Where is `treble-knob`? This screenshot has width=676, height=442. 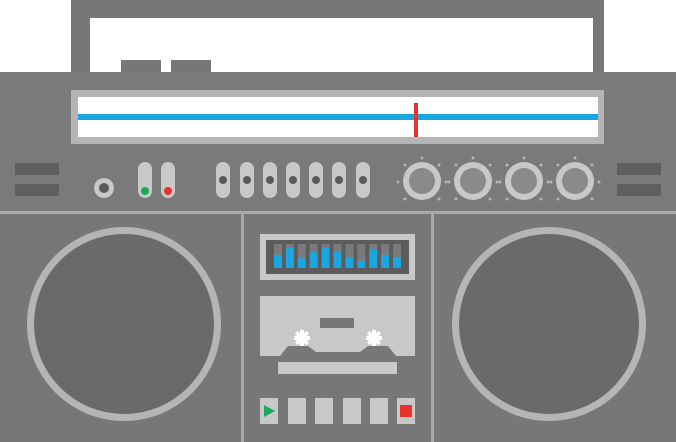 treble-knob is located at coordinates (524, 181).